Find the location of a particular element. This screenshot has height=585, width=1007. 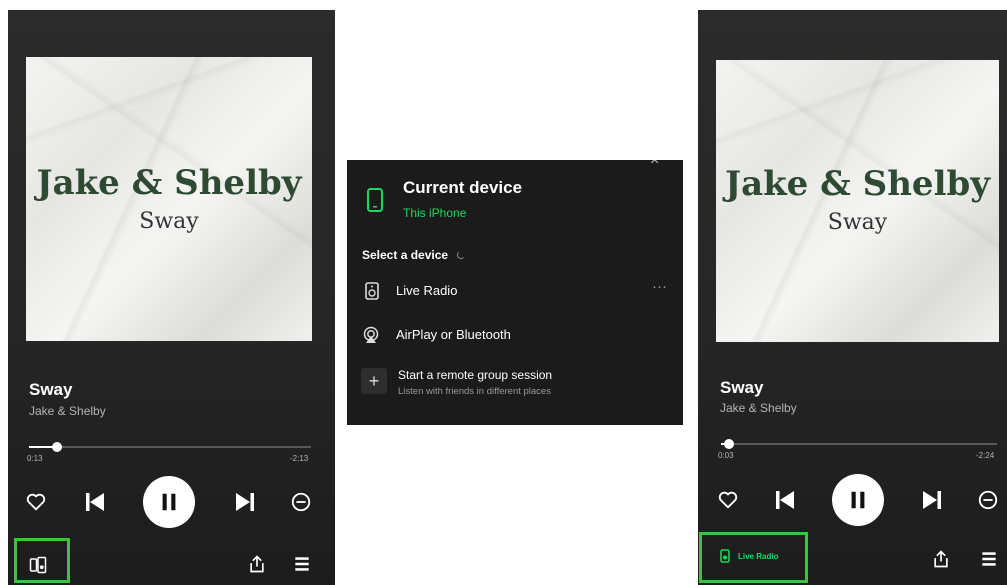

speaker-icon is located at coordinates (372, 291).